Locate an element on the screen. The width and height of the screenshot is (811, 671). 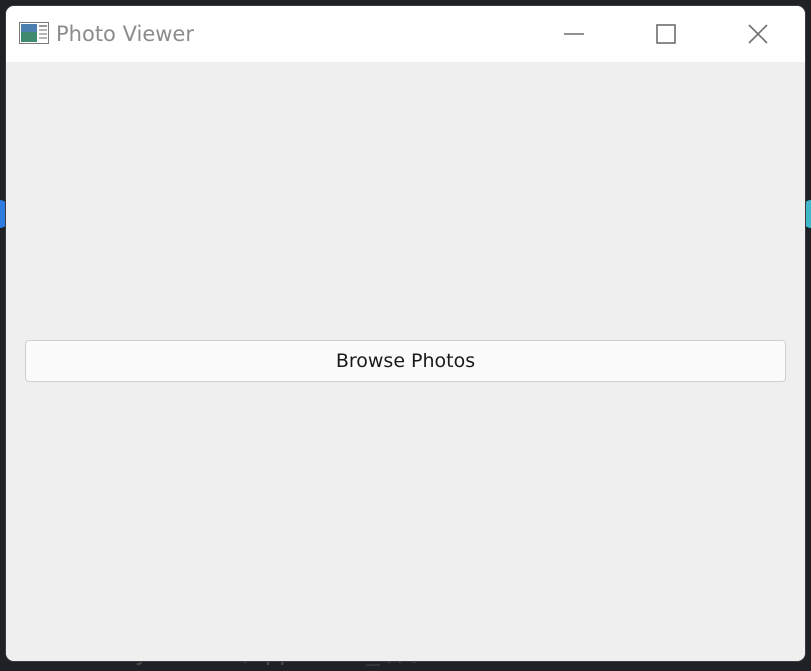
close-button is located at coordinates (758, 34).